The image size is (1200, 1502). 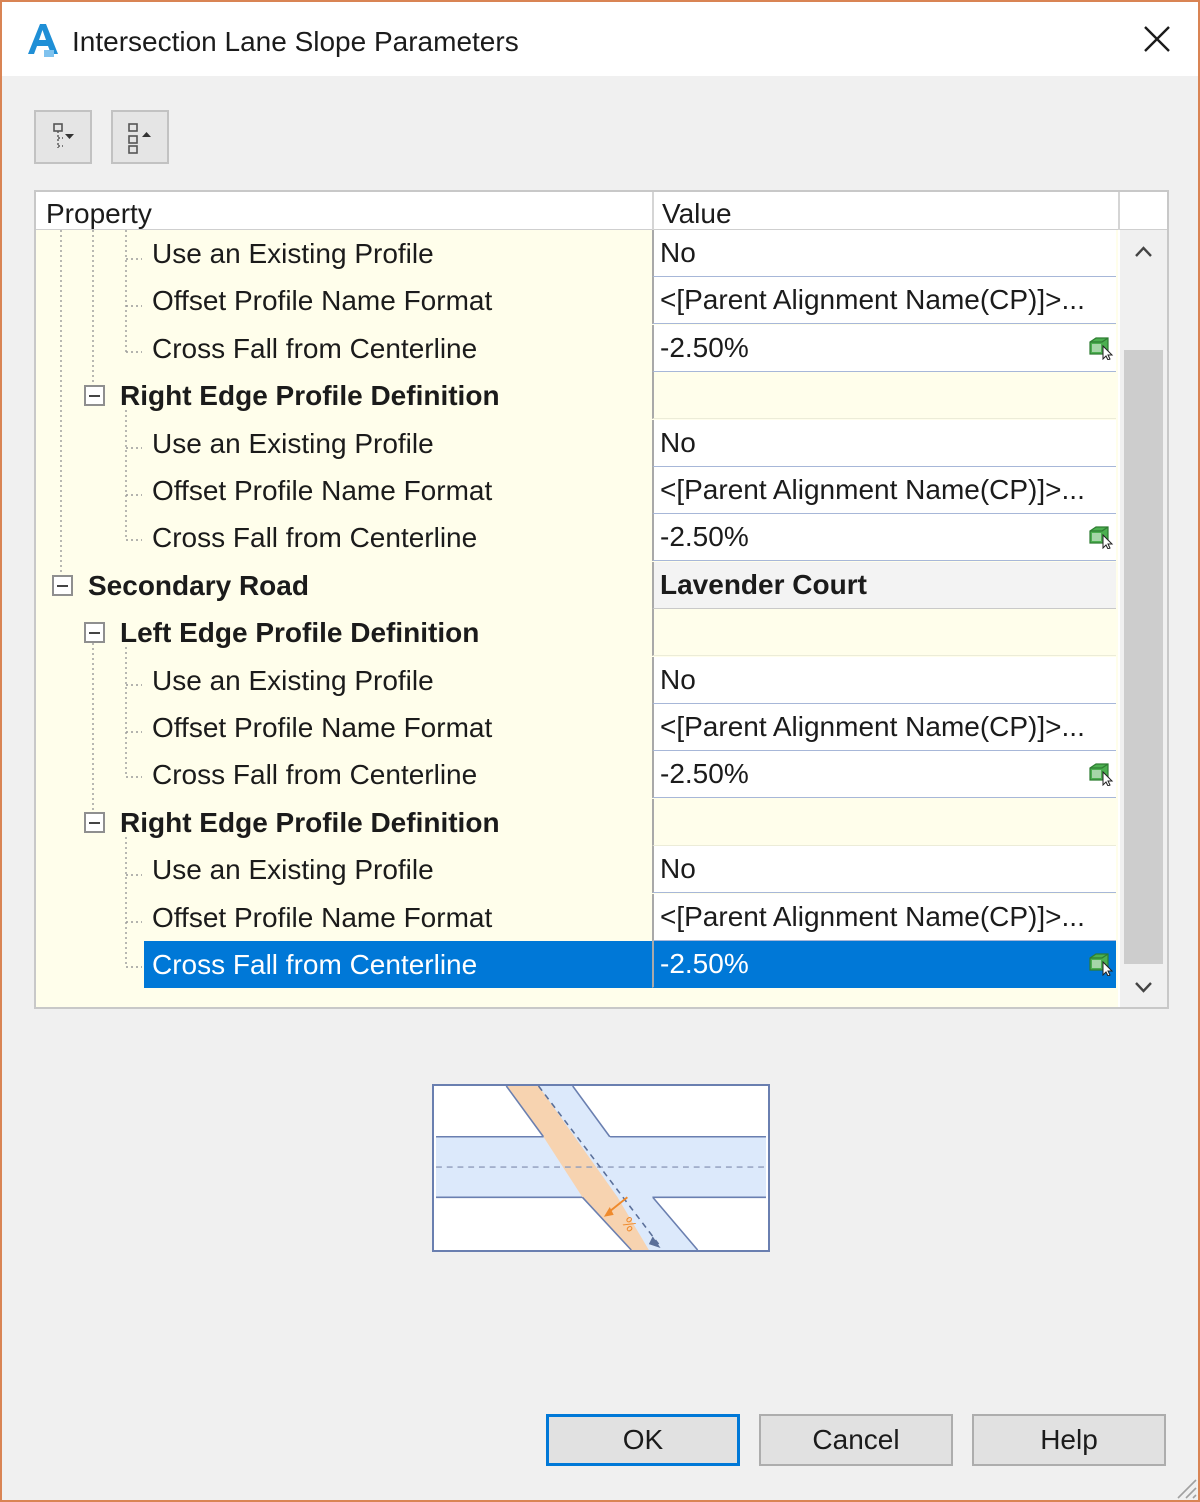 I want to click on collapse-all-icon, so click(x=139, y=138).